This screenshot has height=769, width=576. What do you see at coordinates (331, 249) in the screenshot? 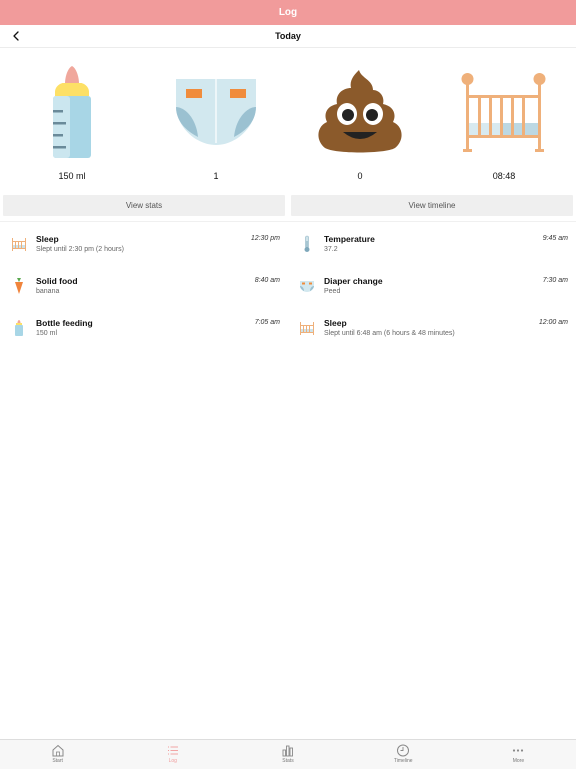
I see `entry-detail: 37.2` at bounding box center [331, 249].